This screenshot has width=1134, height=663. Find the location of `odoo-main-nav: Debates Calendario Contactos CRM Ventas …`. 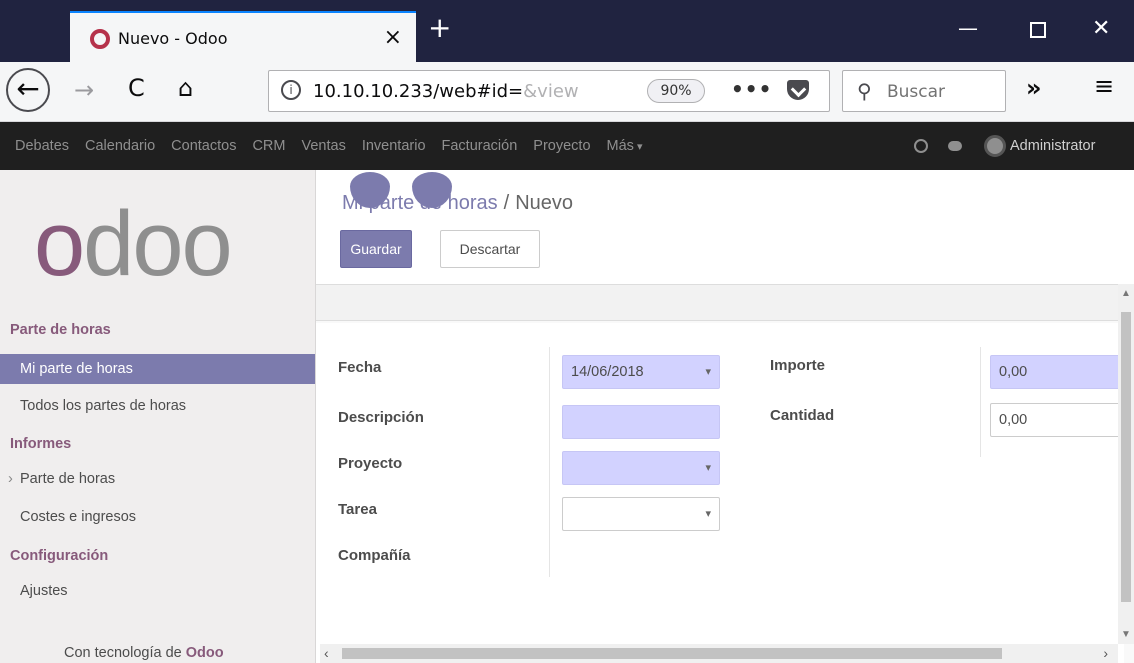

odoo-main-nav: Debates Calendario Contactos CRM Ventas … is located at coordinates (567, 146).